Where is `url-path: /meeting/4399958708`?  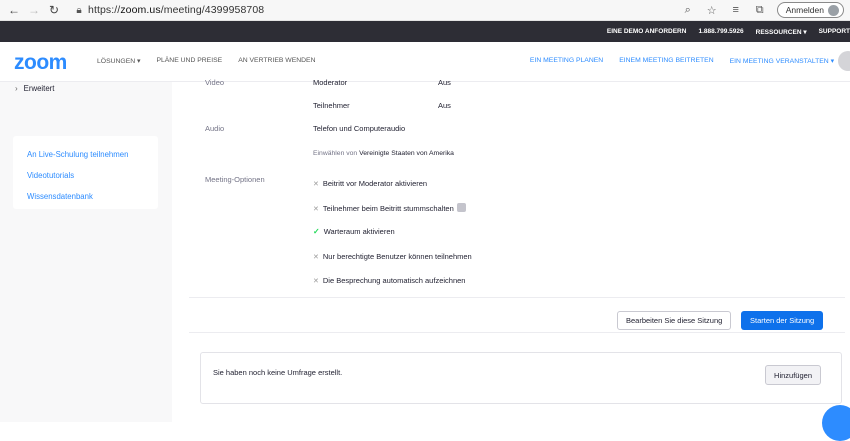 url-path: /meeting/4399958708 is located at coordinates (212, 10).